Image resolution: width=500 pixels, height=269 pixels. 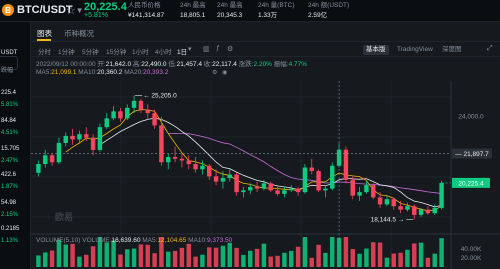 What do you see at coordinates (9, 187) in the screenshot?
I see `market-list-text: 1.87%` at bounding box center [9, 187].